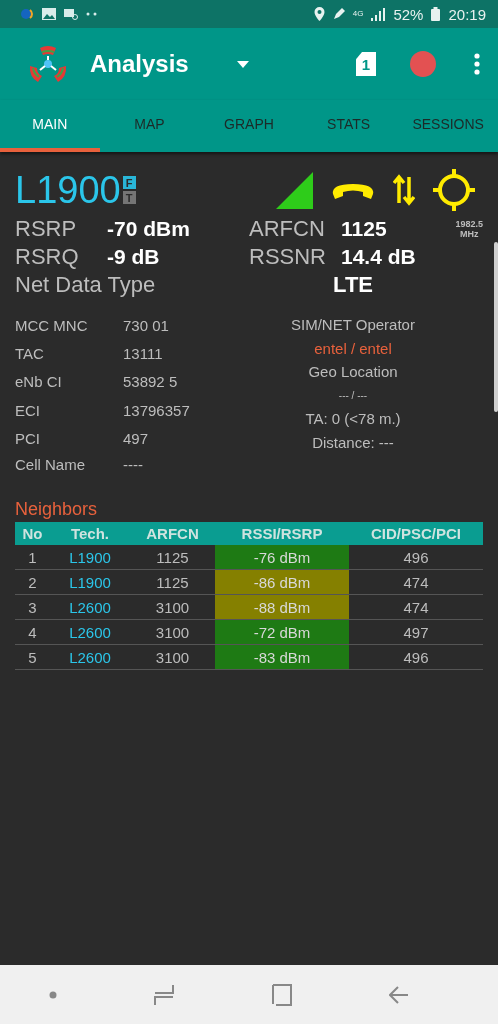 Image resolution: width=498 pixels, height=1024 pixels. What do you see at coordinates (139, 64) in the screenshot?
I see `app-title: Analysis` at bounding box center [139, 64].